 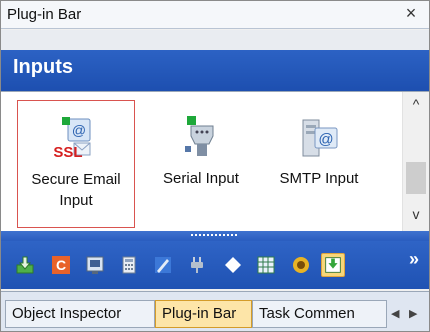 What do you see at coordinates (319, 314) in the screenshot?
I see `tab-task-commen: Task Commen` at bounding box center [319, 314].